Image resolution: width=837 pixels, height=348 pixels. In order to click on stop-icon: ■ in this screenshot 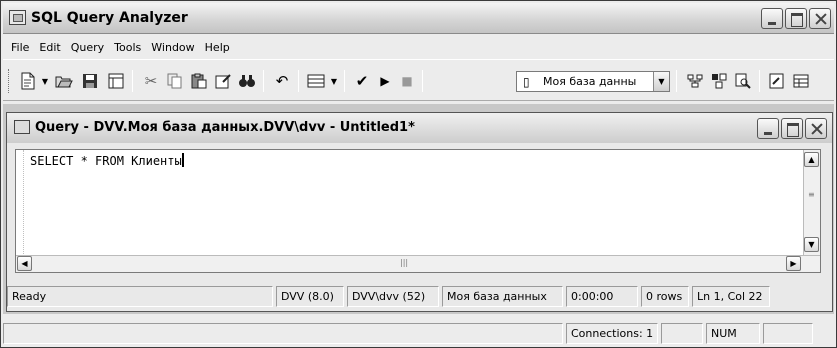, I will do `click(407, 81)`.